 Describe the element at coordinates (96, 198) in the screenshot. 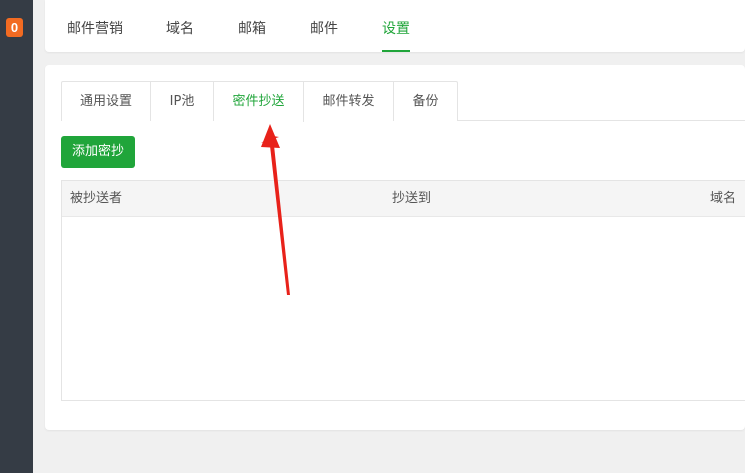

I see `column-header-recipient: 被抄送者` at that location.